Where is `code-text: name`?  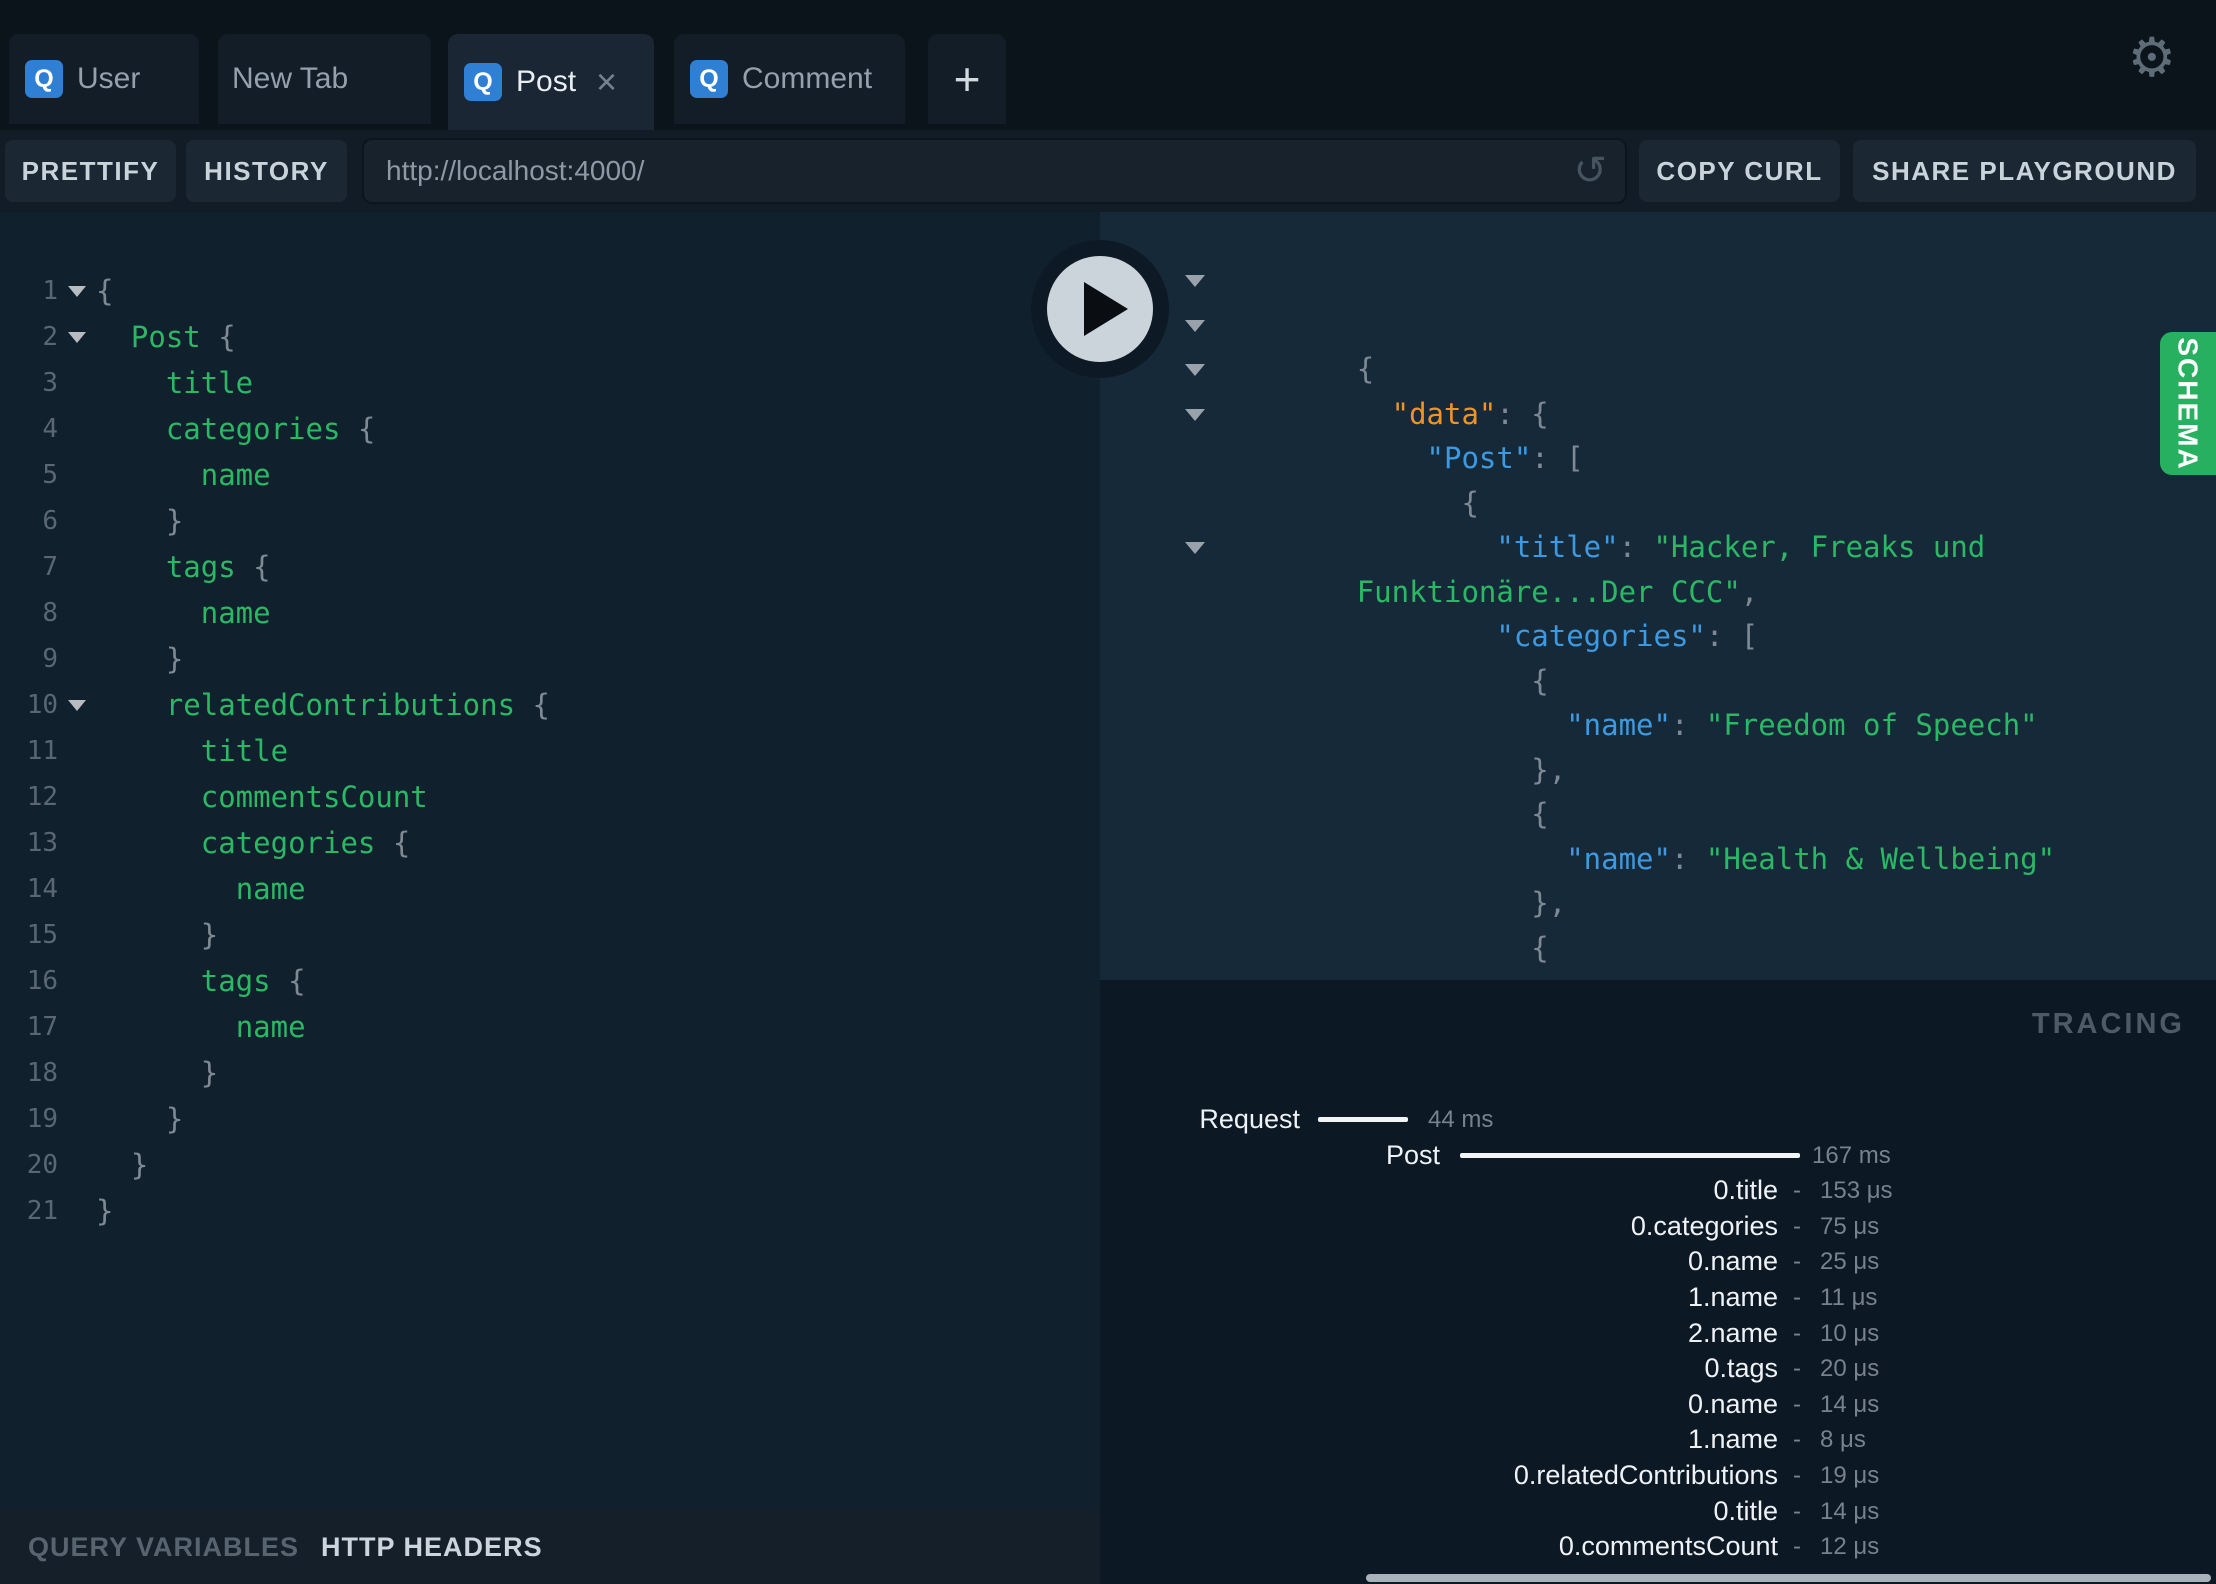 code-text: name is located at coordinates (235, 613).